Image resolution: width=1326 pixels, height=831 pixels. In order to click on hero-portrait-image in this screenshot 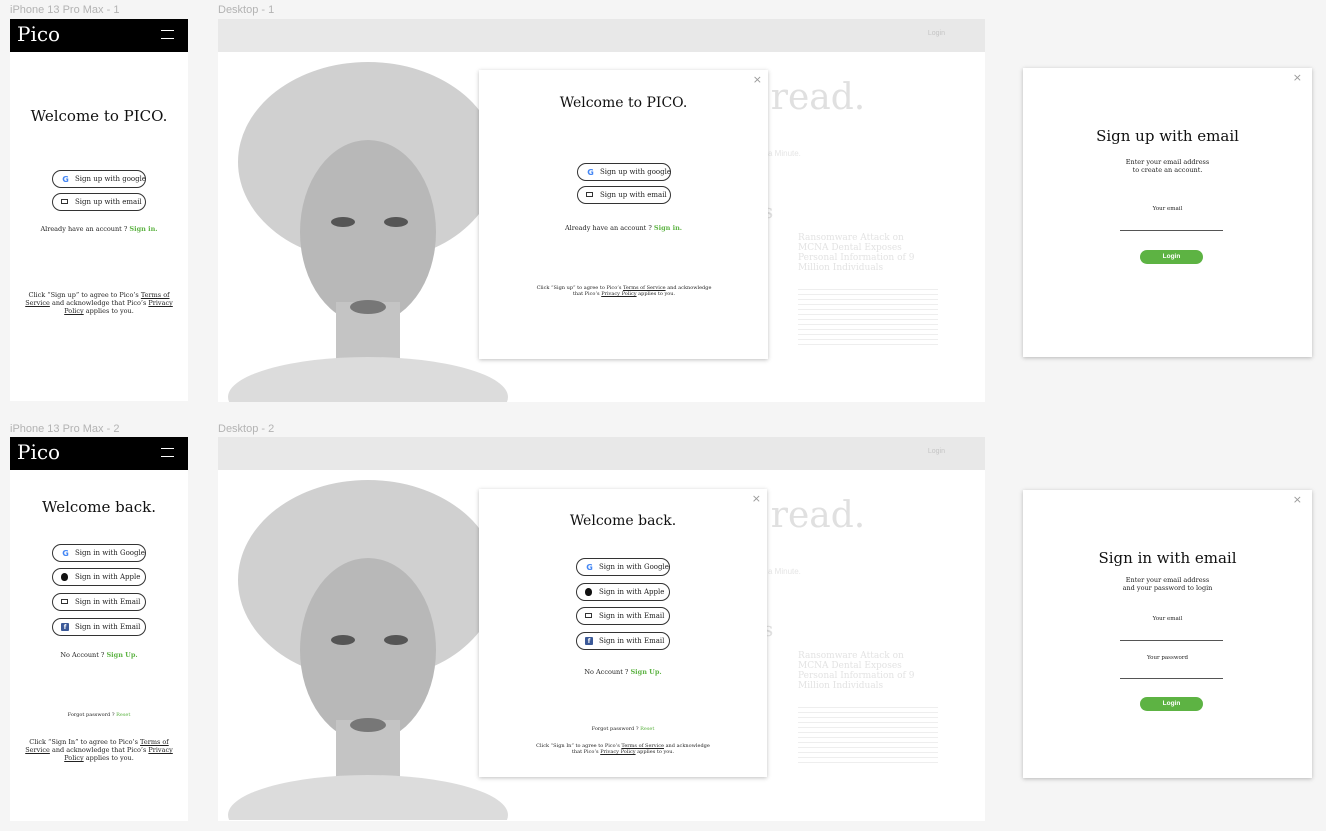, I will do `click(368, 232)`.